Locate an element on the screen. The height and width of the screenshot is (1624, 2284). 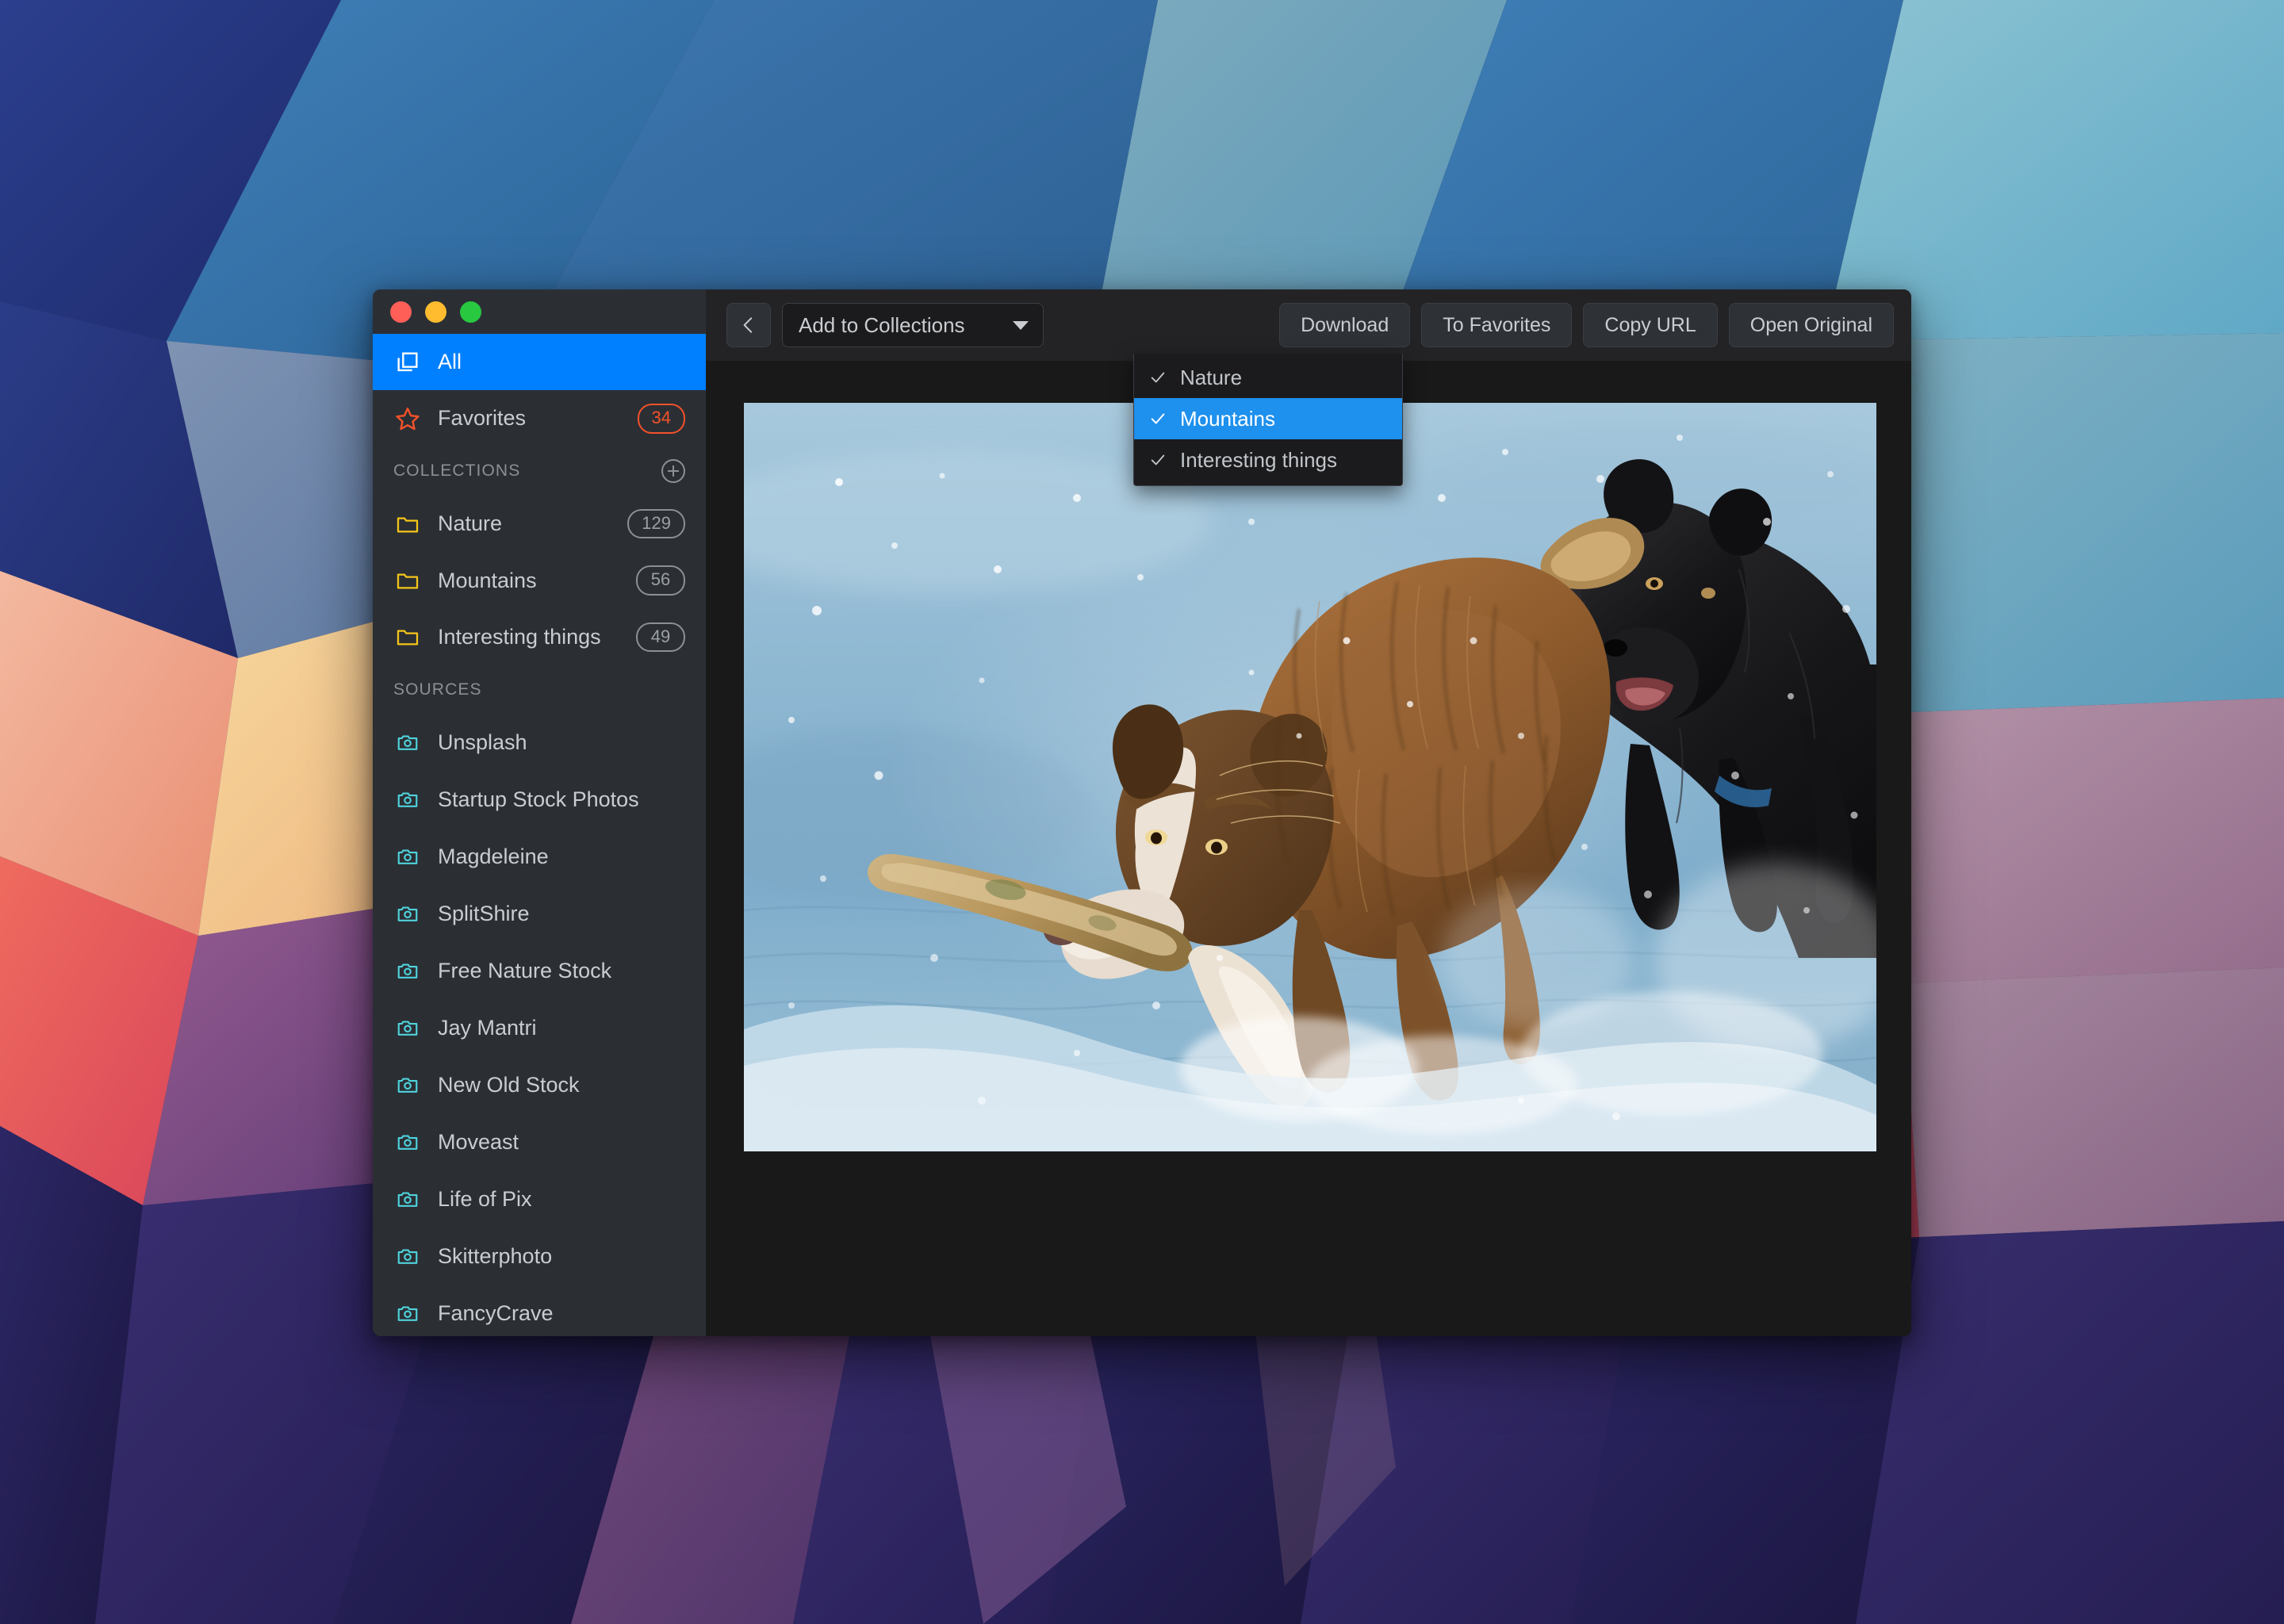
minimize-button is located at coordinates (435, 312).